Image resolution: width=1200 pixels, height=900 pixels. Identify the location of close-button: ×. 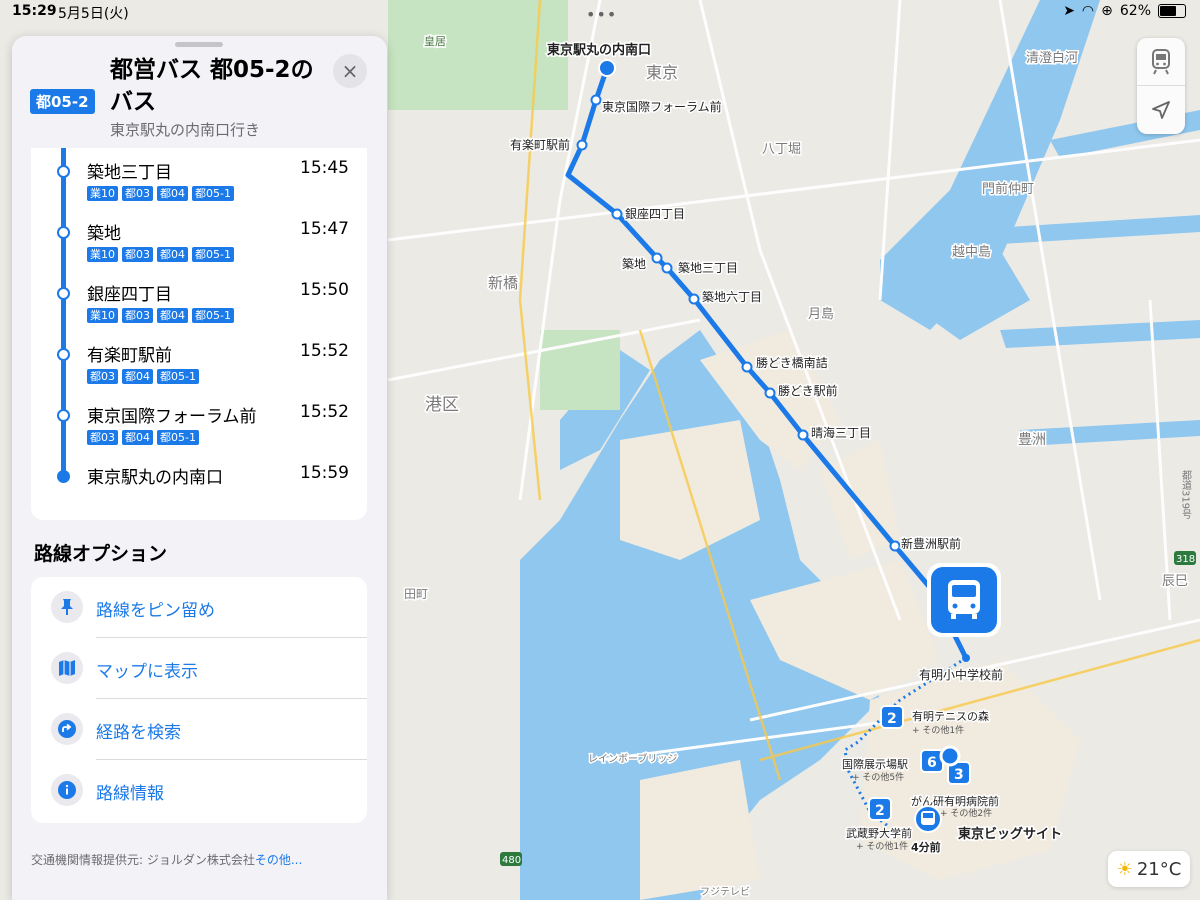
(350, 71).